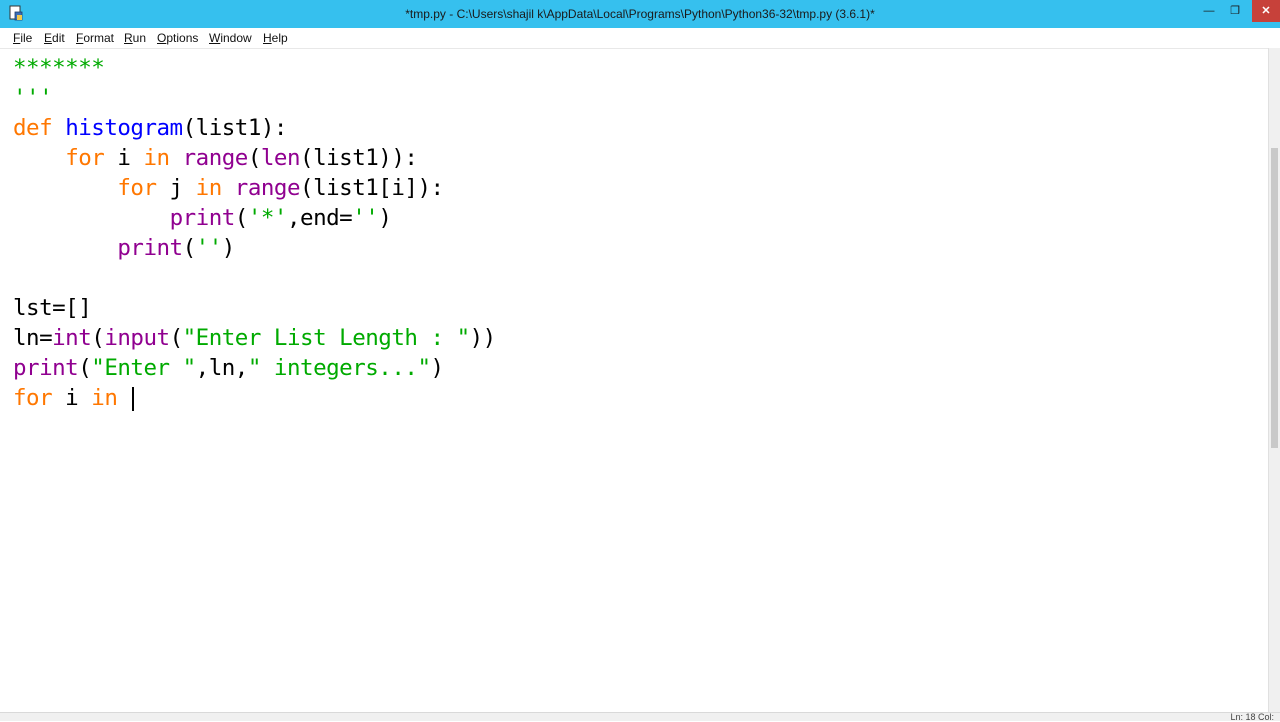 This screenshot has height=722, width=1280. What do you see at coordinates (137, 338) in the screenshot?
I see `code-token: input` at bounding box center [137, 338].